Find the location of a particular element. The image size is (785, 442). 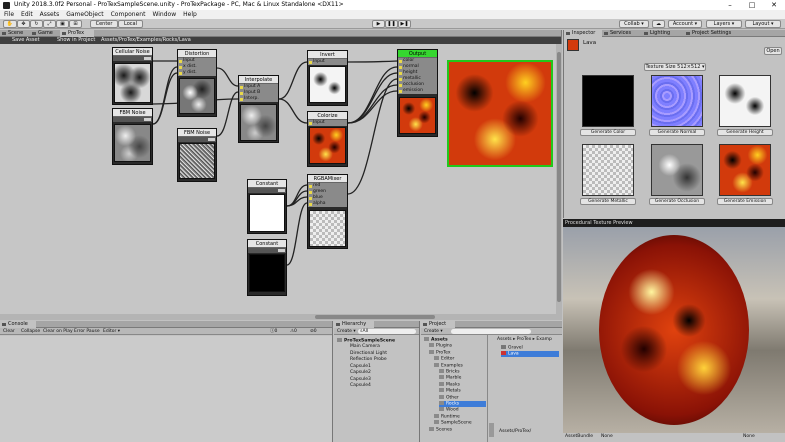

project-folder-examples: Examples is located at coordinates (460, 365).